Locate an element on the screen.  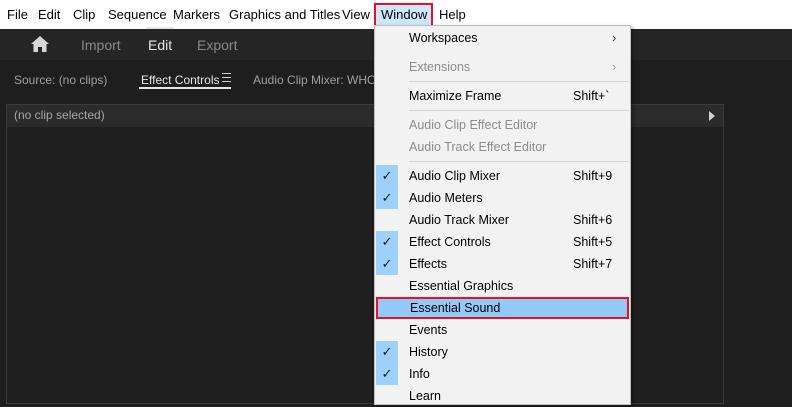
menu-item-audio-track-effect-editor: Audio Track Effect Editor is located at coordinates (502, 147).